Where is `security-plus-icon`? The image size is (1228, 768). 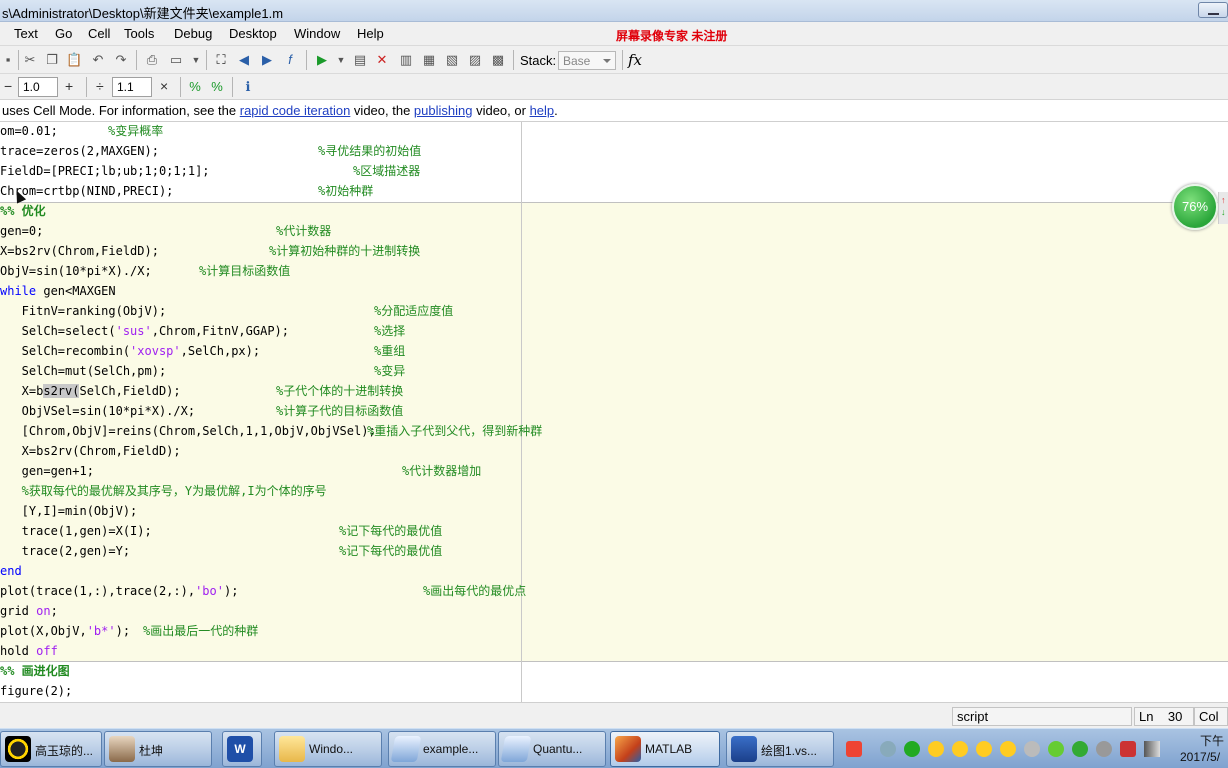
security-plus-icon is located at coordinates (1056, 749).